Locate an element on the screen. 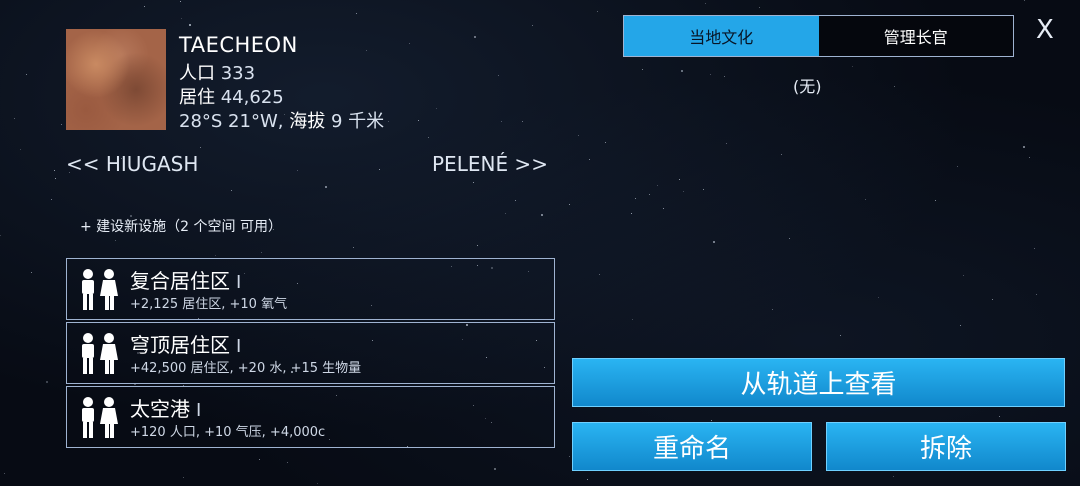 The height and width of the screenshot is (486, 1080). coordinates-stat: 28°S 21°W, 海拔 9 千米 is located at coordinates (281, 120).